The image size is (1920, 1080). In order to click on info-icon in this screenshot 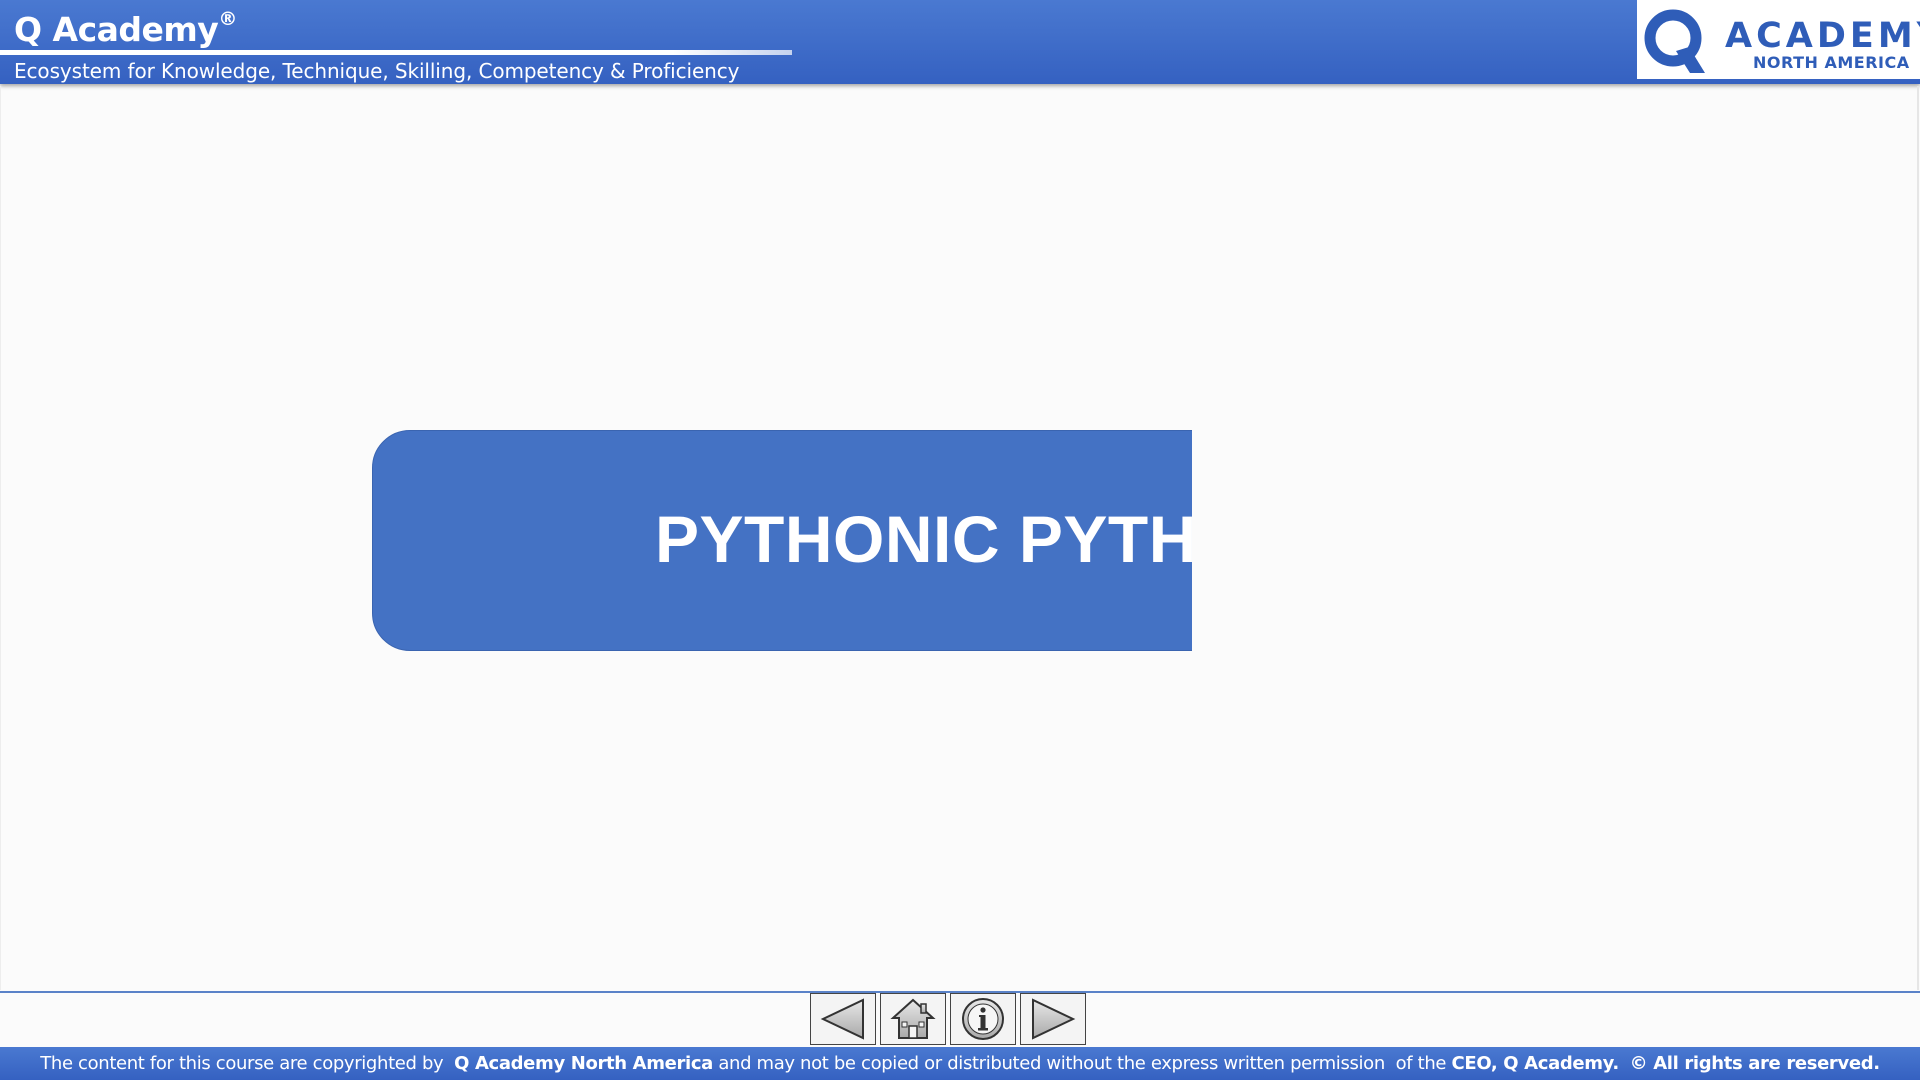, I will do `click(983, 1019)`.